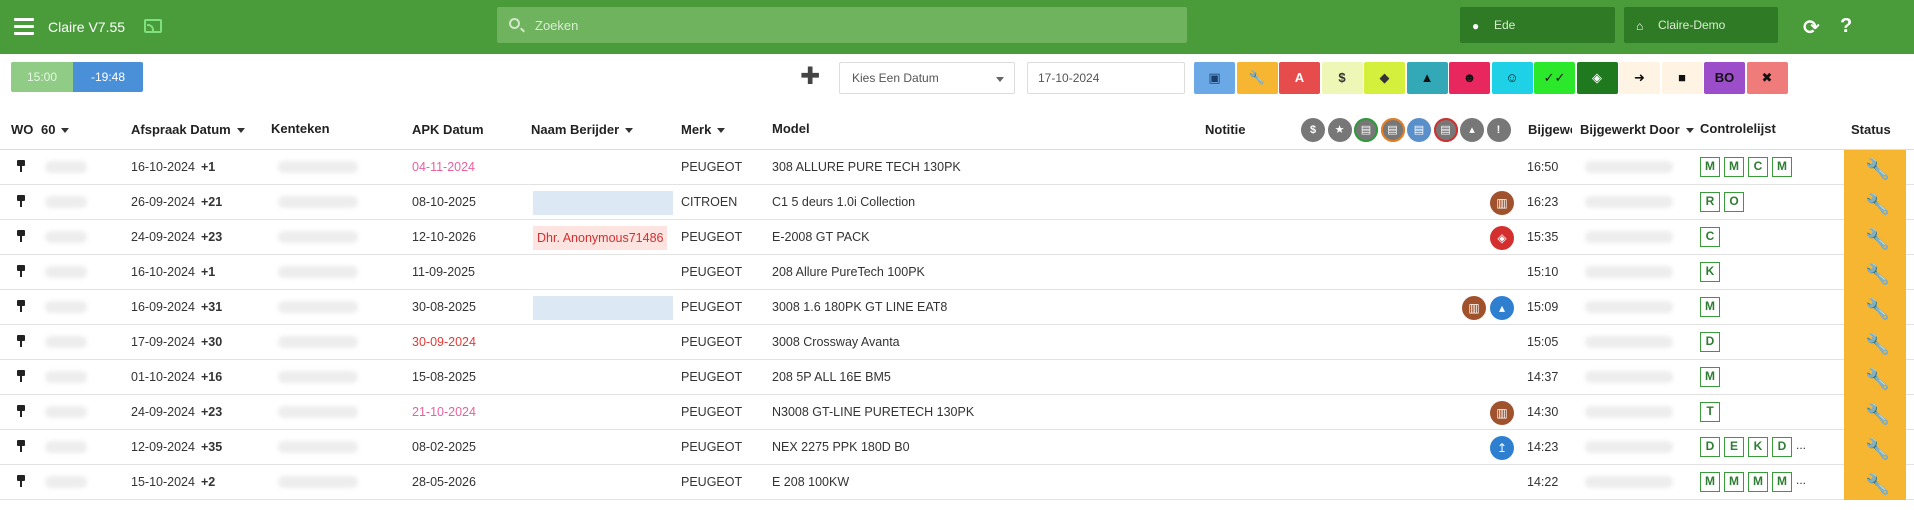  Describe the element at coordinates (22, 129) in the screenshot. I see `column-wo: WO` at that location.